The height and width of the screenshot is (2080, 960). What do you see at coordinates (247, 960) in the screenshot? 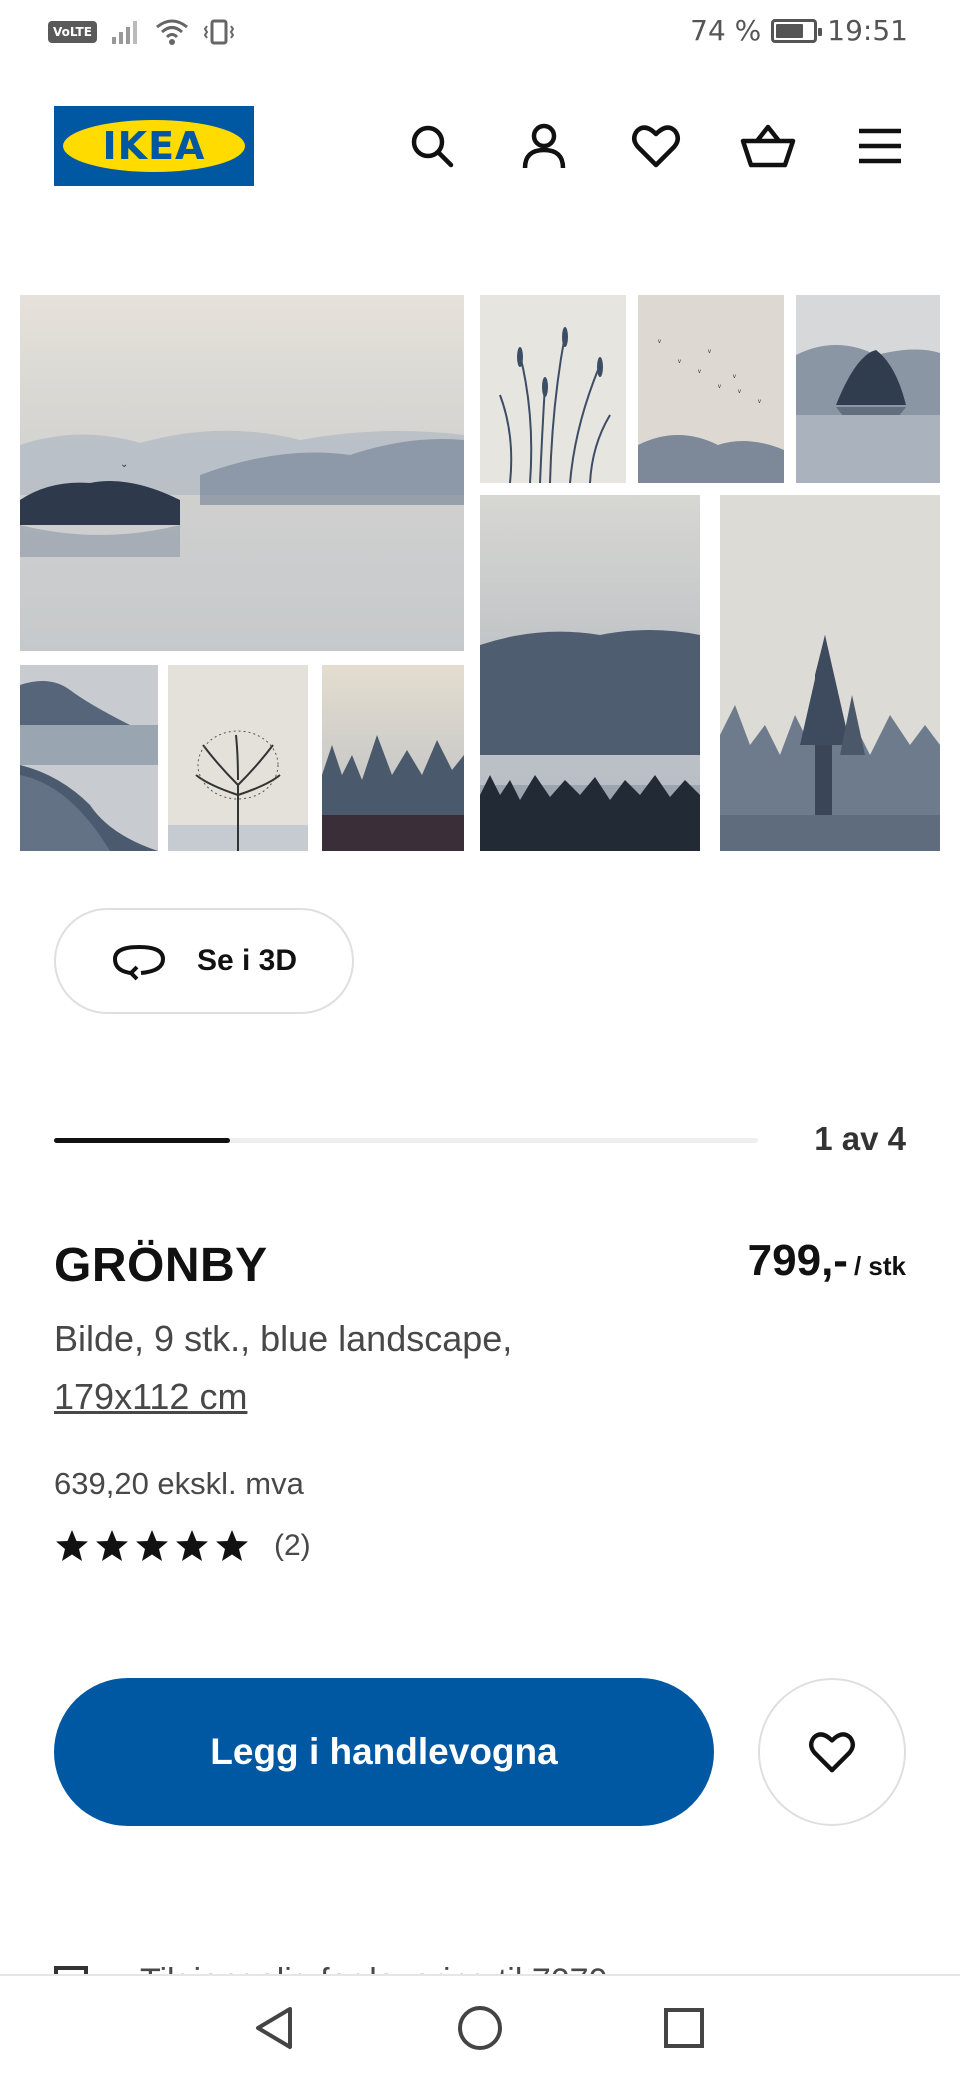
I see `view-3d-label: Se i 3D` at bounding box center [247, 960].